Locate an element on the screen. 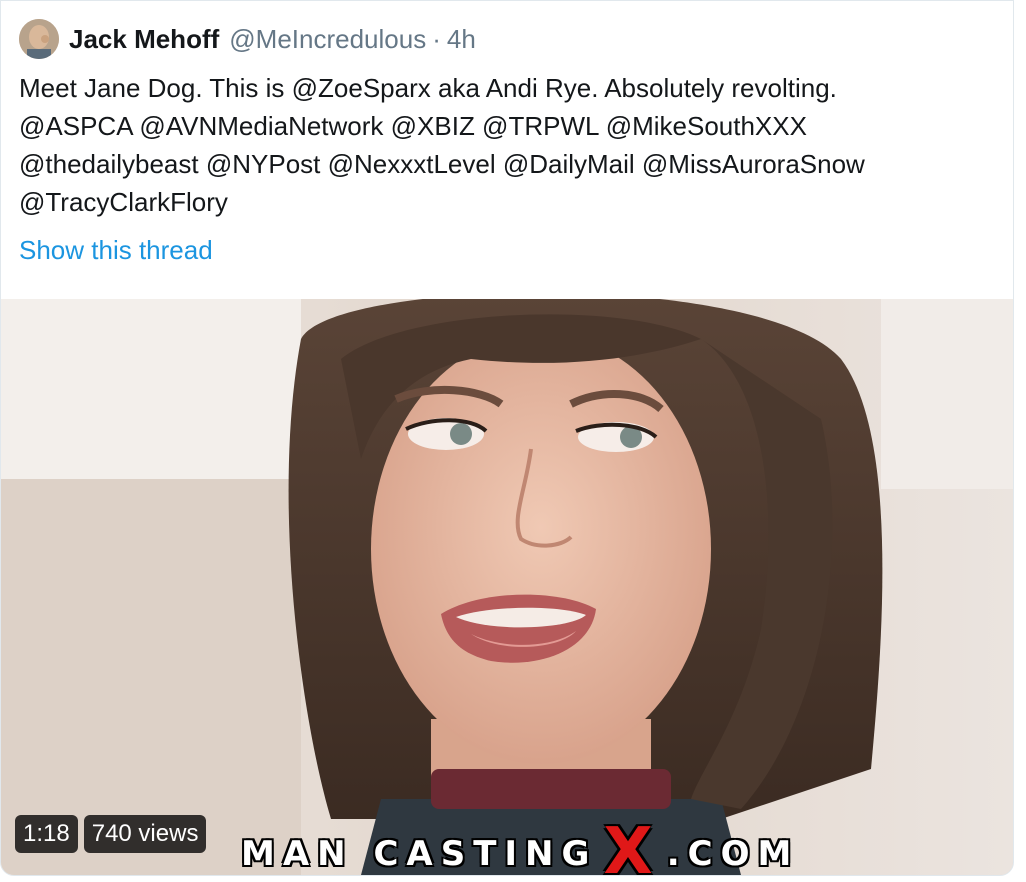  tweet-header: Jack Mehoff @MeIncredulous · 4h is located at coordinates (247, 39).